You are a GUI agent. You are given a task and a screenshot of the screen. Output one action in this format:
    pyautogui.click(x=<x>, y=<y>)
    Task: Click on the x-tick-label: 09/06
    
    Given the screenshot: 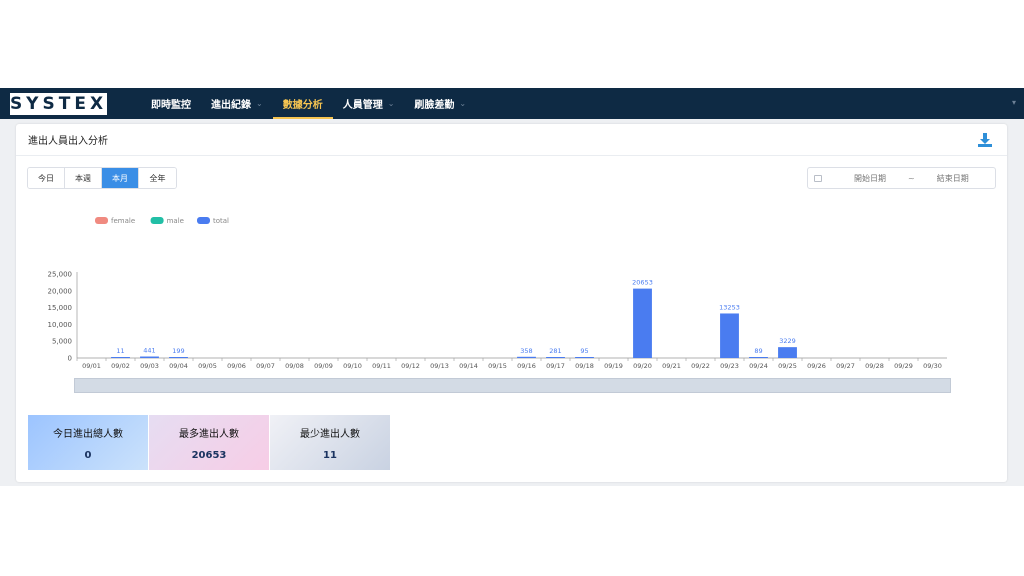 What is the action you would take?
    pyautogui.click(x=236, y=366)
    